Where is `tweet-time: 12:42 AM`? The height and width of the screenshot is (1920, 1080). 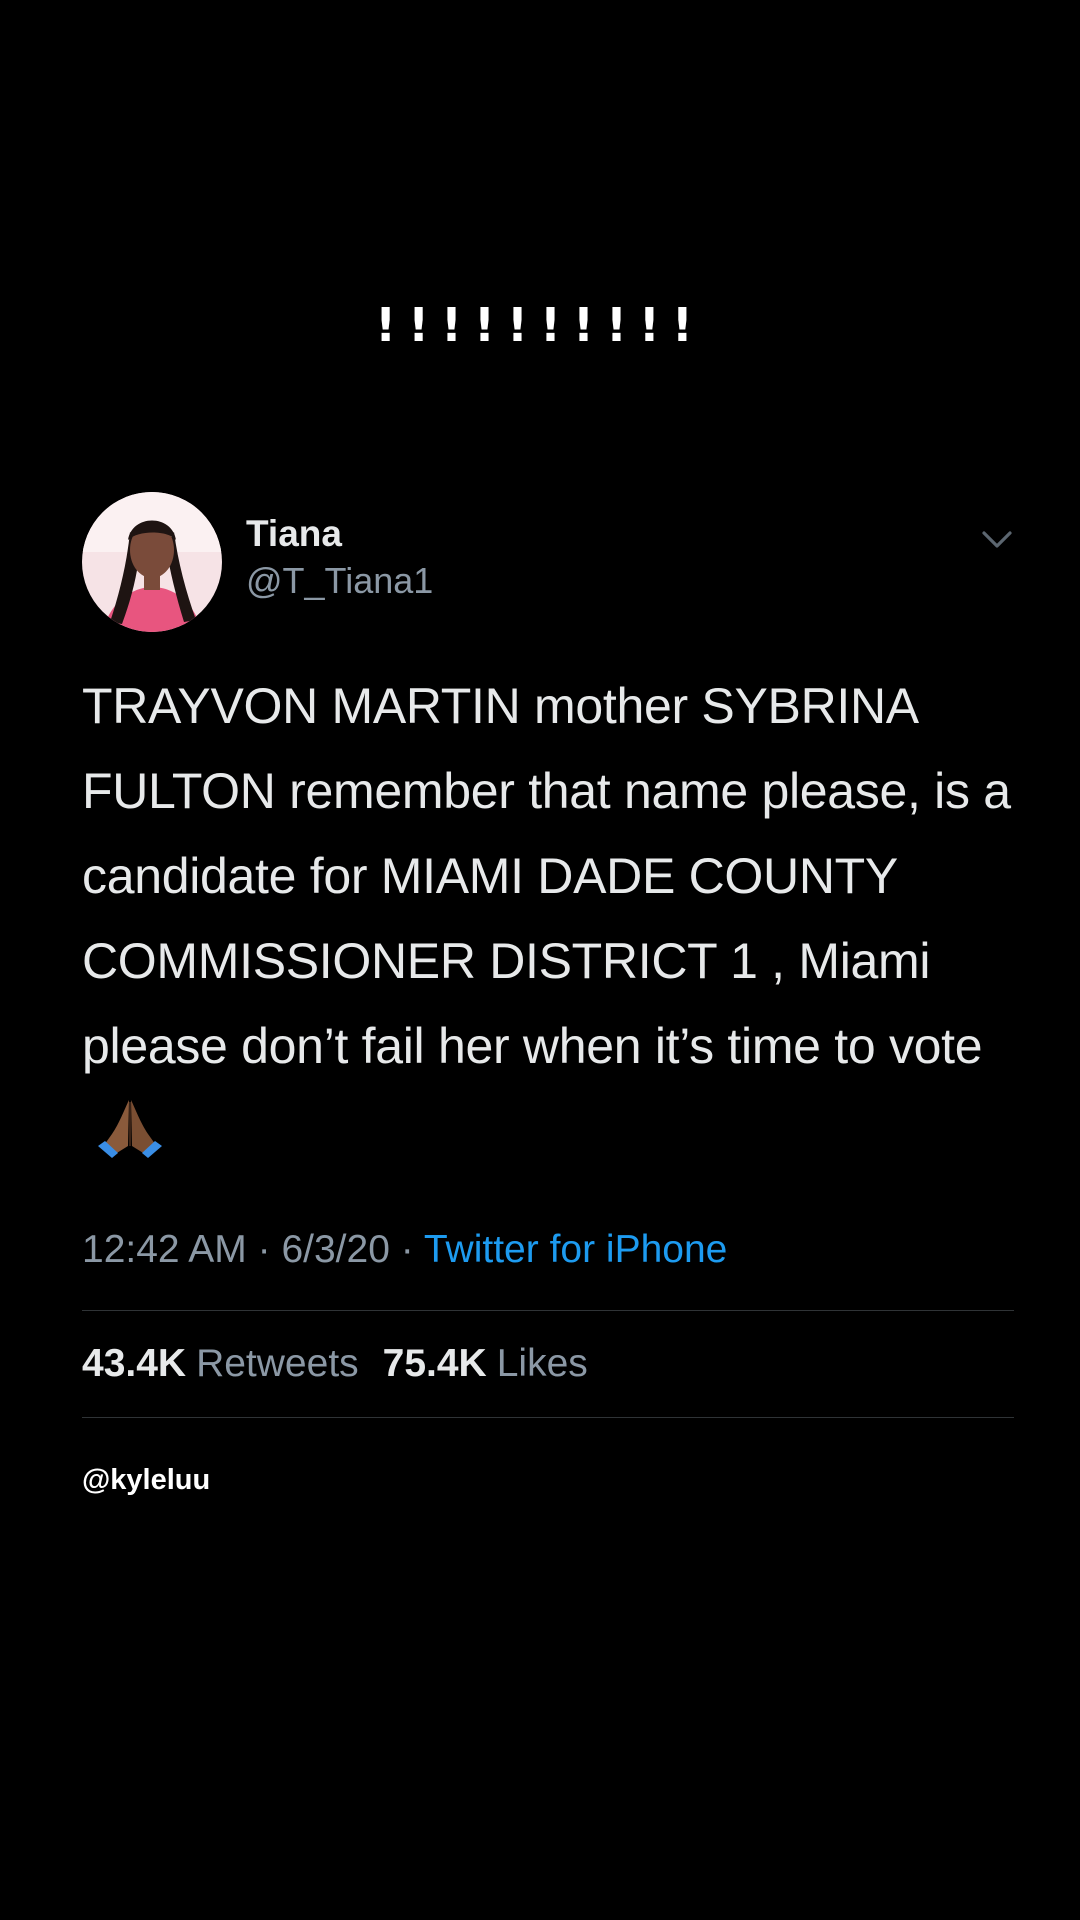 tweet-time: 12:42 AM is located at coordinates (164, 1249).